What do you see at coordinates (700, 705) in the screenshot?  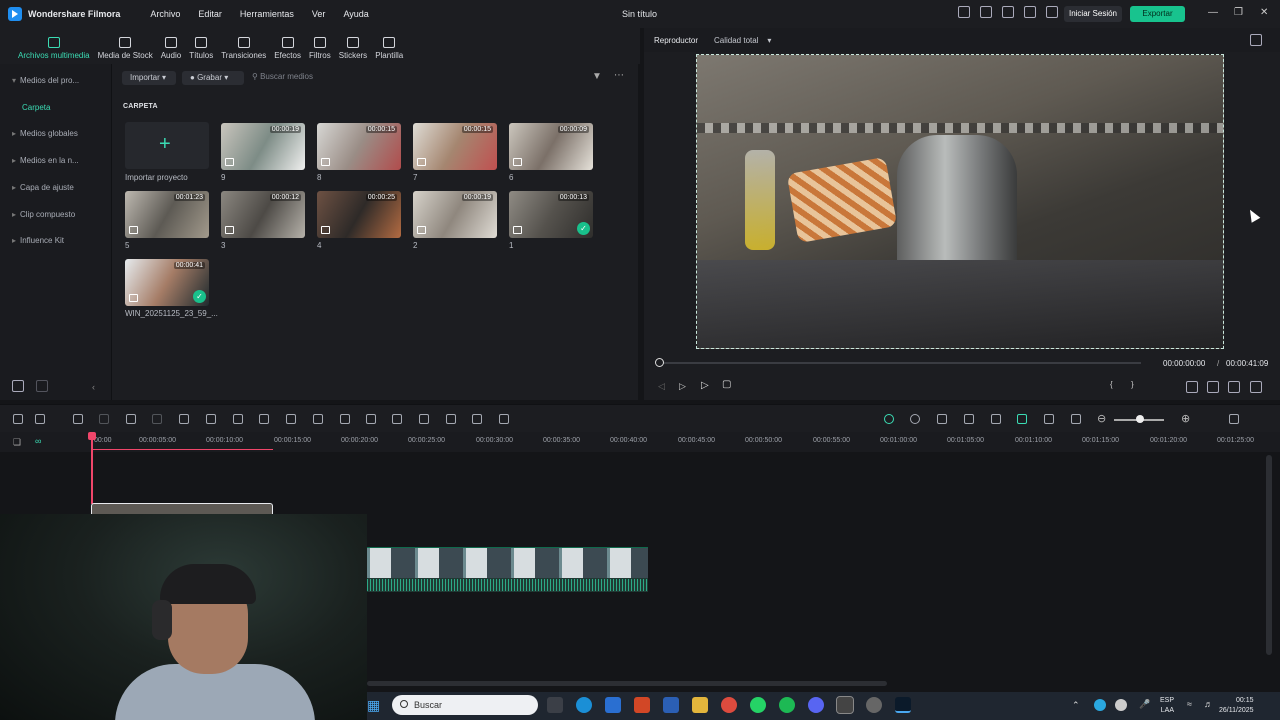 I see `file-explorer-icon` at bounding box center [700, 705].